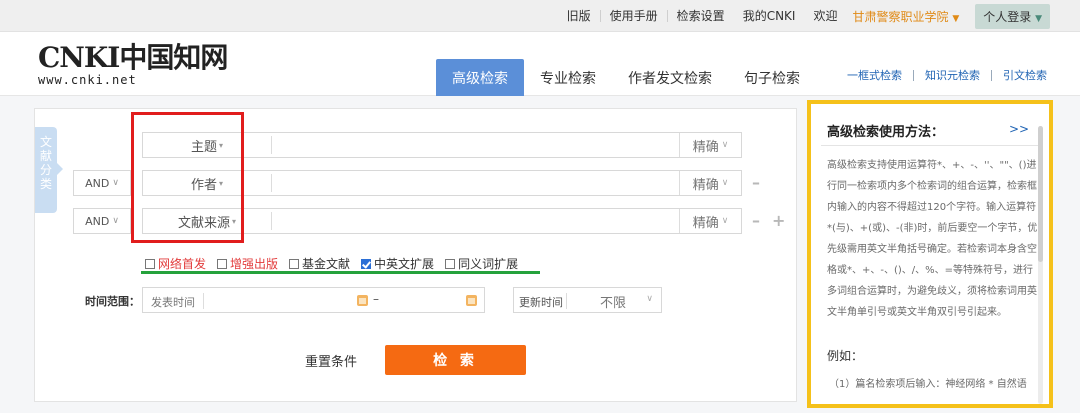 The image size is (1080, 413). What do you see at coordinates (900, 16) in the screenshot?
I see `school-name-label: 甘肃警察职业学院` at bounding box center [900, 16].